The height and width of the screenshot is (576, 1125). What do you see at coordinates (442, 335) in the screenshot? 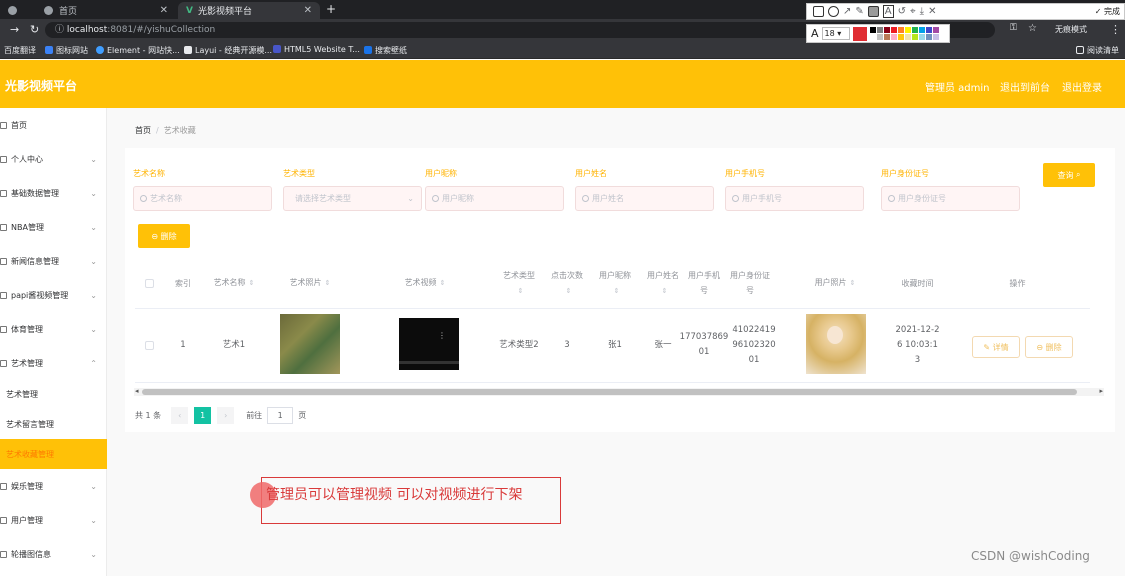
I see `more-vertical-icon: ⋮` at bounding box center [442, 335].